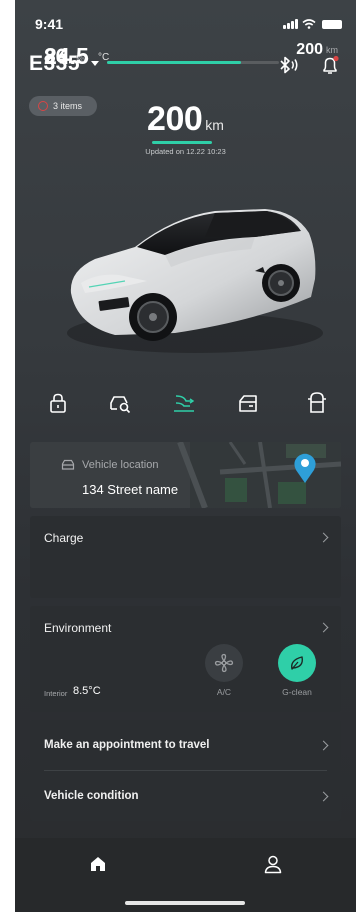  I want to click on vehicle-location-card: Vehicle location 134 Street name, so click(185, 475).